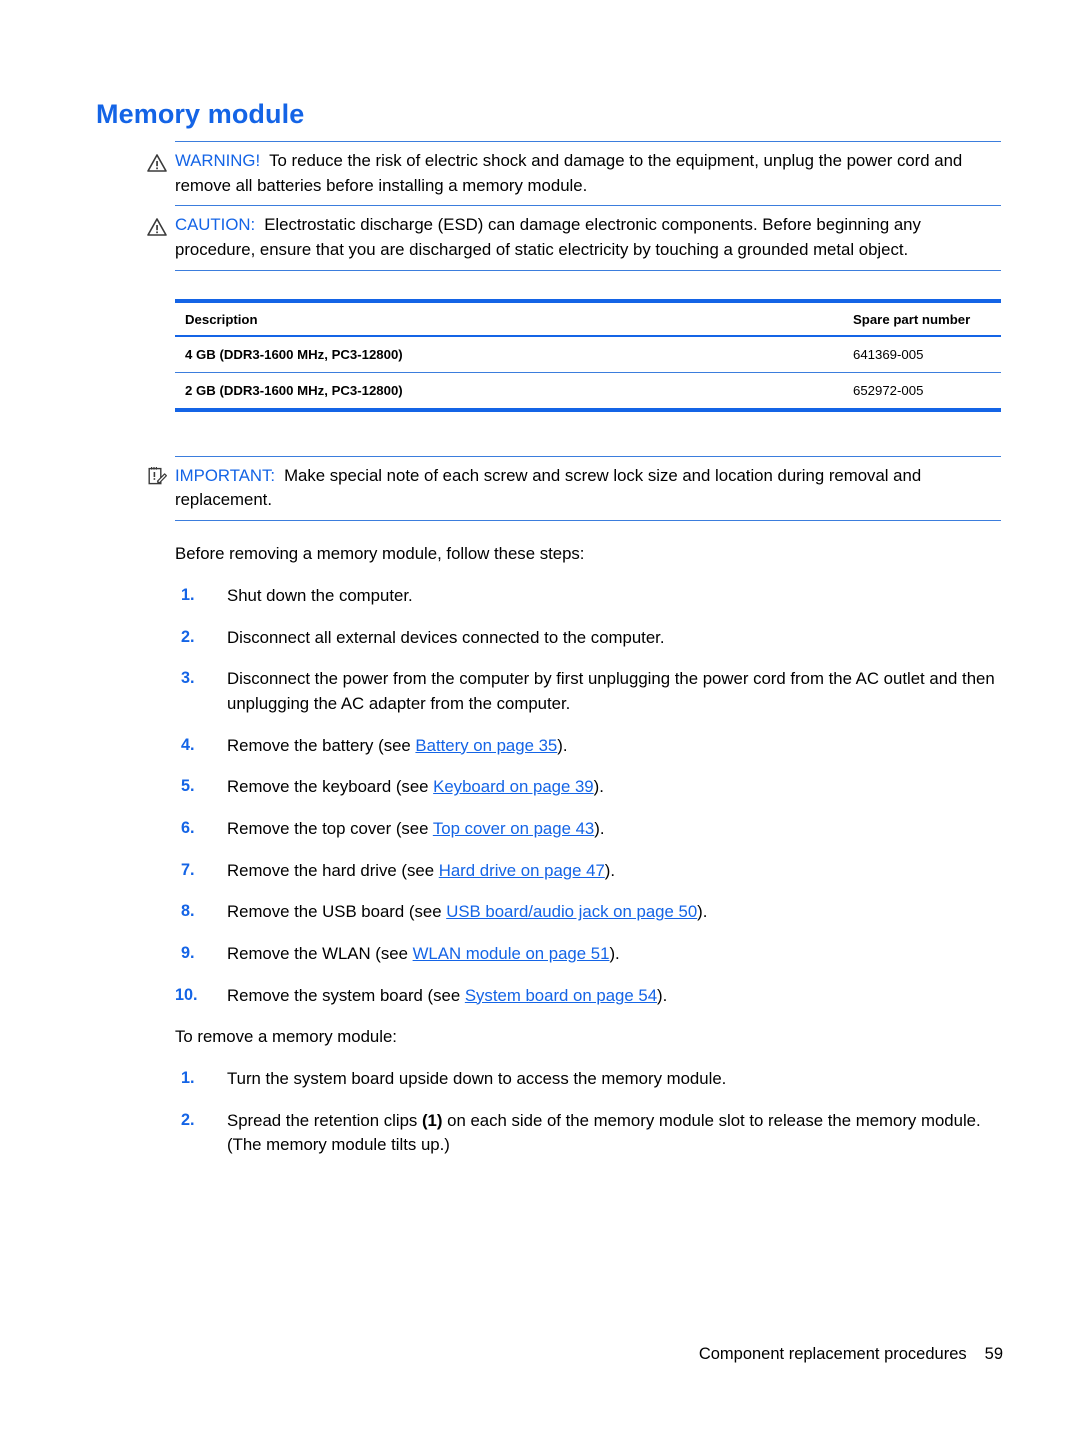  I want to click on step-text: Remove the system board (see, so click(346, 995).